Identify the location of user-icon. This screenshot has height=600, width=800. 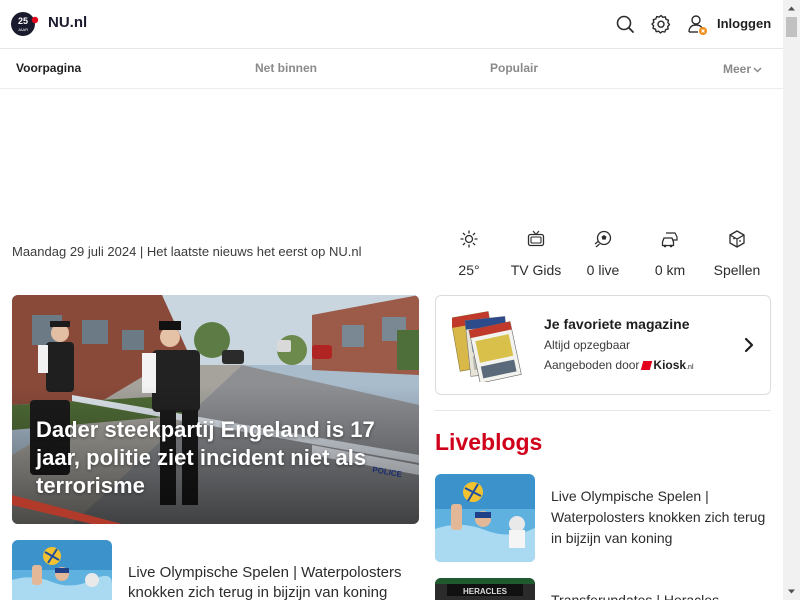
(697, 24).